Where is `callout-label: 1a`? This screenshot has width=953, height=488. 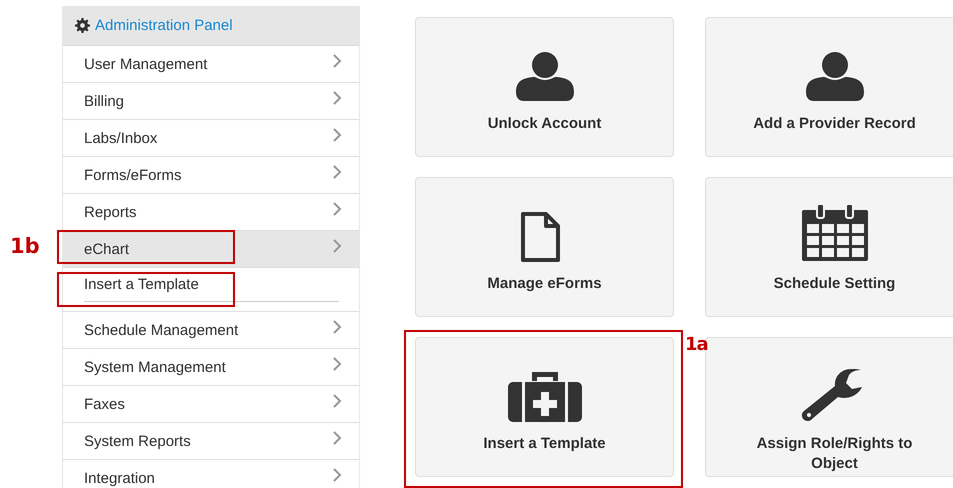 callout-label: 1a is located at coordinates (696, 344).